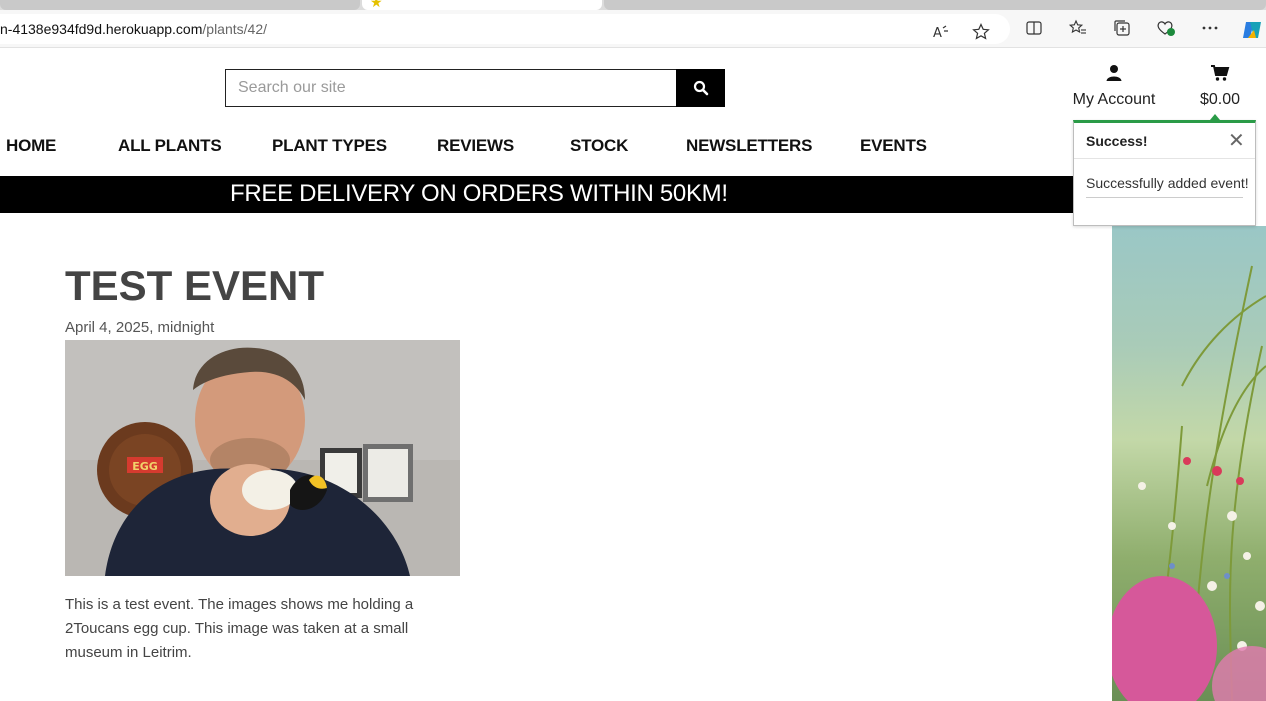 Image resolution: width=1266 pixels, height=701 pixels. Describe the element at coordinates (1166, 30) in the screenshot. I see `browser-essentials-icon` at that location.